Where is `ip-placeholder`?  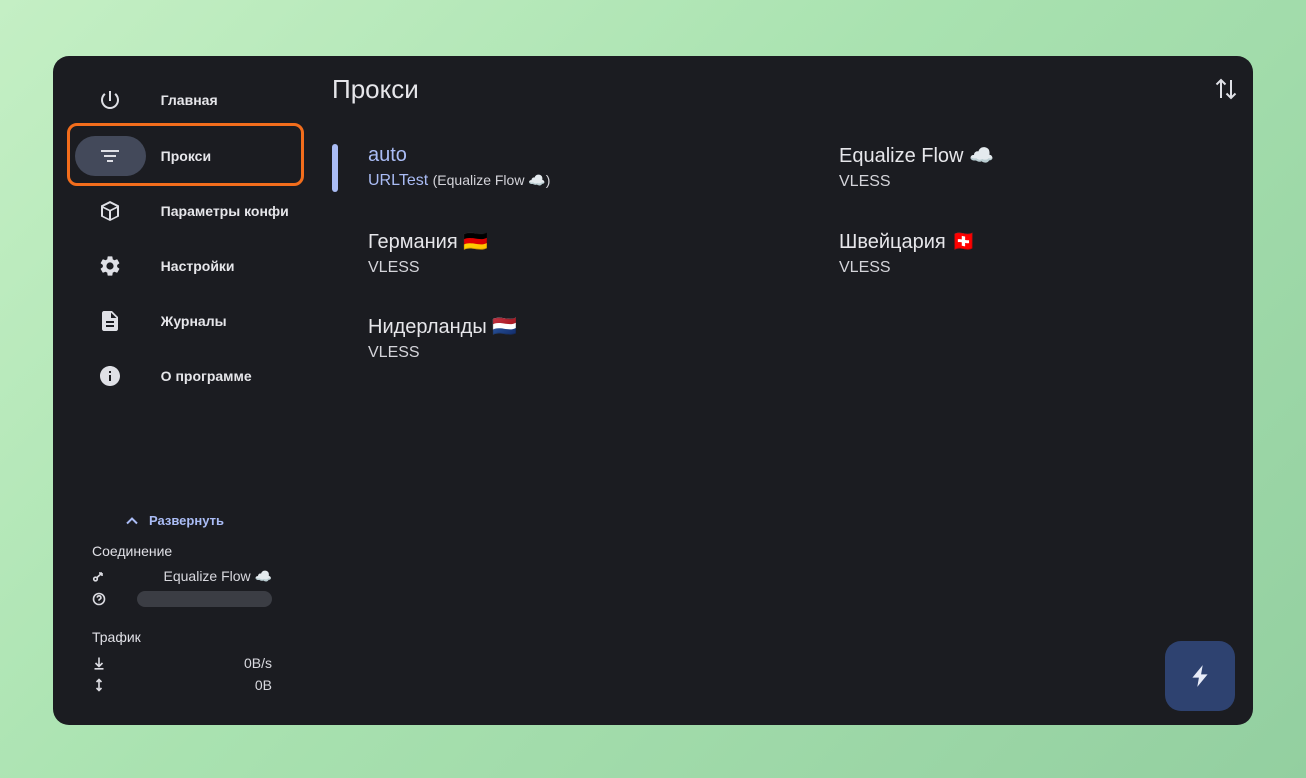 ip-placeholder is located at coordinates (204, 599).